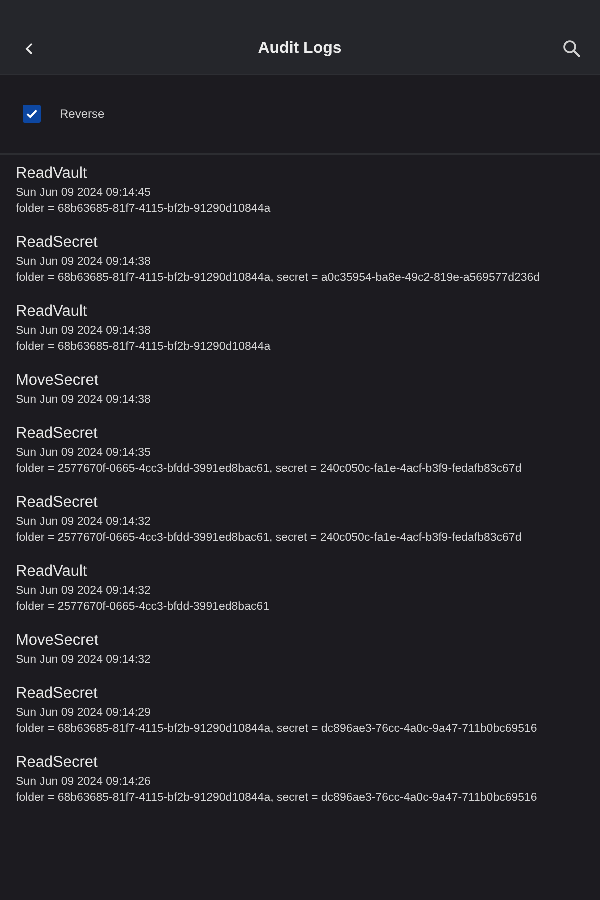 The image size is (600, 900). I want to click on page-title: Audit Logs, so click(300, 49).